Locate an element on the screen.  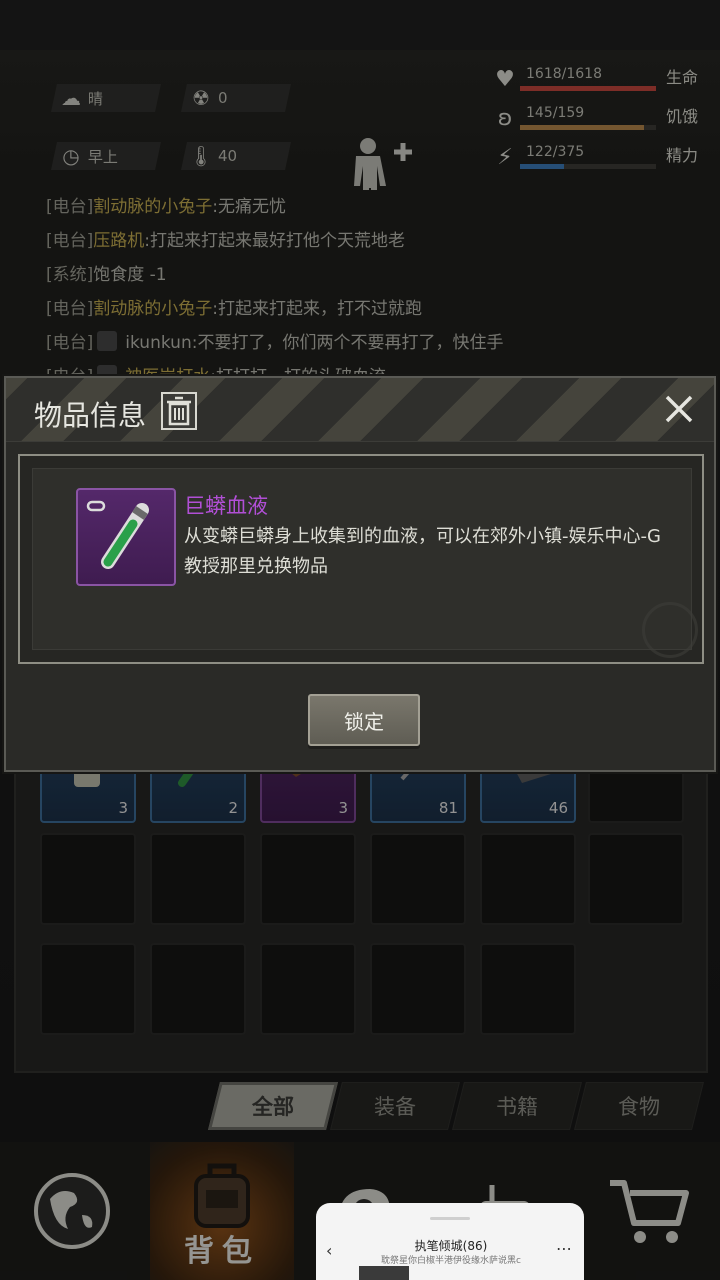
popup-subtitle: 耽祭星你白椒半港伊役缘水萨说黑c is located at coordinates (451, 1261).